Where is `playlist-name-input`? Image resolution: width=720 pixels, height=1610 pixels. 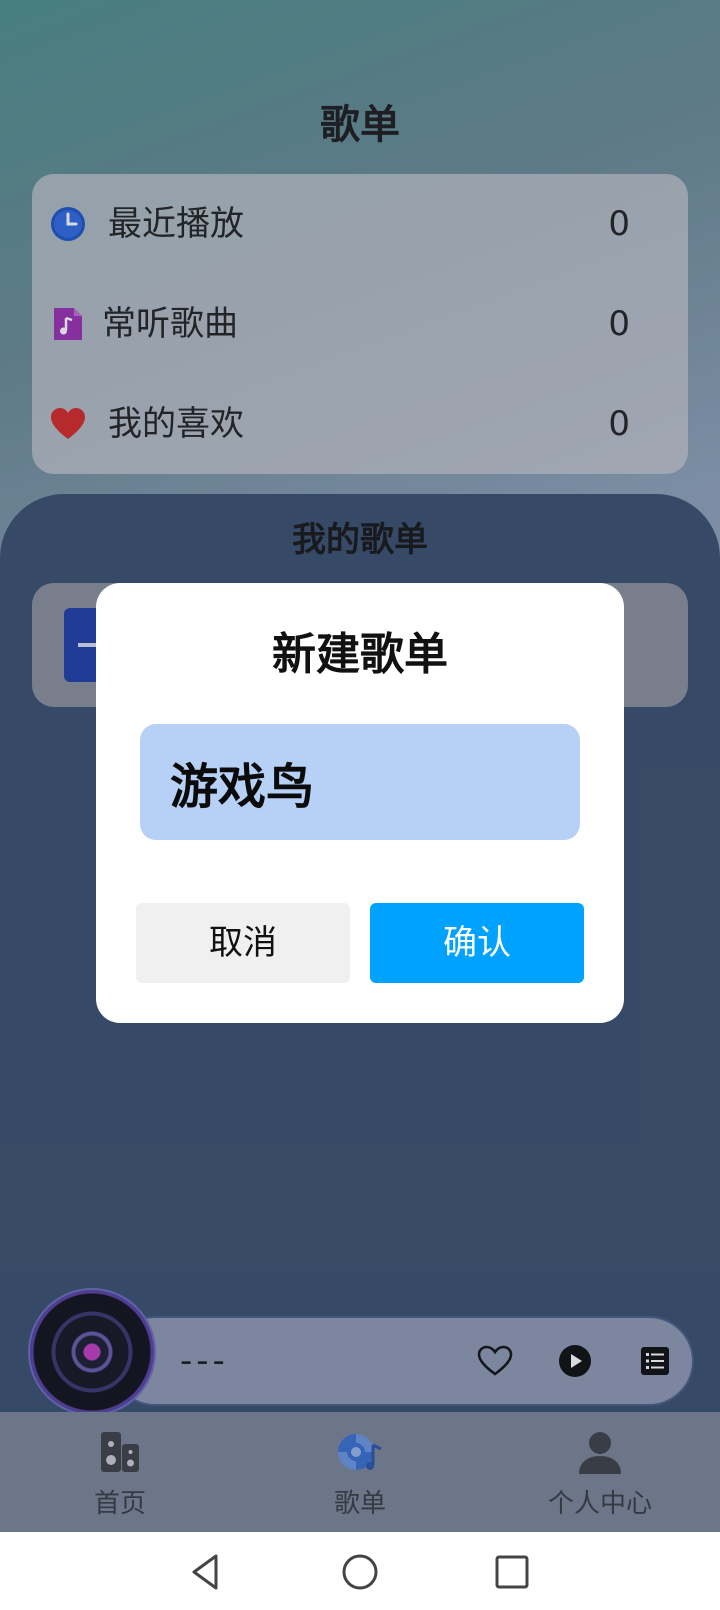 playlist-name-input is located at coordinates (360, 782).